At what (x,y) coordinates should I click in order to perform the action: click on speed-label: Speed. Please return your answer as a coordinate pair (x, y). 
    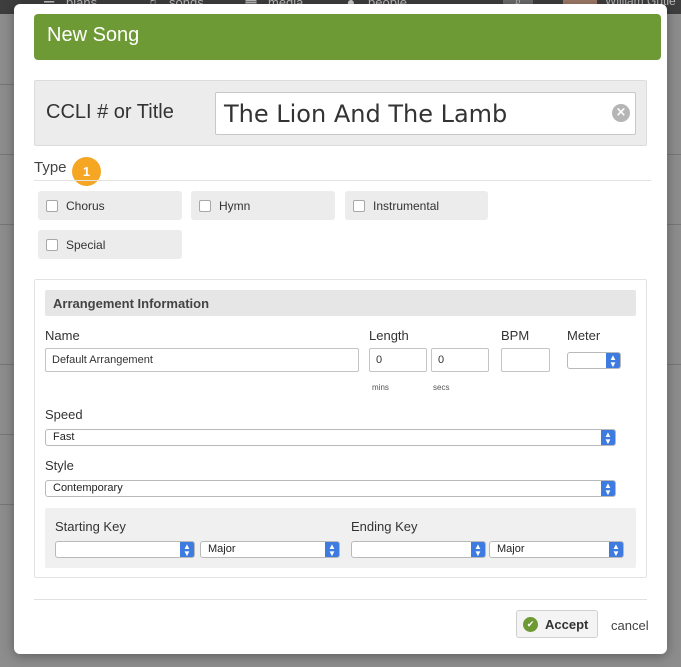
    Looking at the image, I should click on (64, 414).